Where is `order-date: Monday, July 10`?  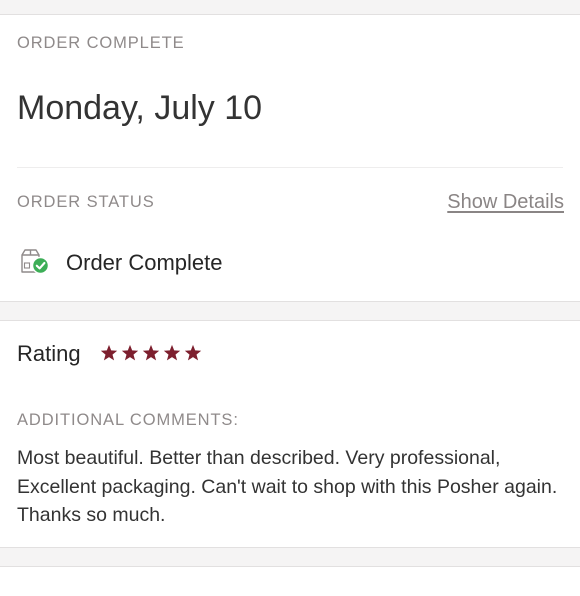 order-date: Monday, July 10 is located at coordinates (140, 108).